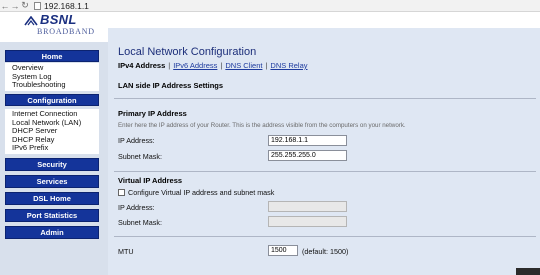 The width and height of the screenshot is (540, 275). I want to click on url-text: 192.168.1.1, so click(66, 6).